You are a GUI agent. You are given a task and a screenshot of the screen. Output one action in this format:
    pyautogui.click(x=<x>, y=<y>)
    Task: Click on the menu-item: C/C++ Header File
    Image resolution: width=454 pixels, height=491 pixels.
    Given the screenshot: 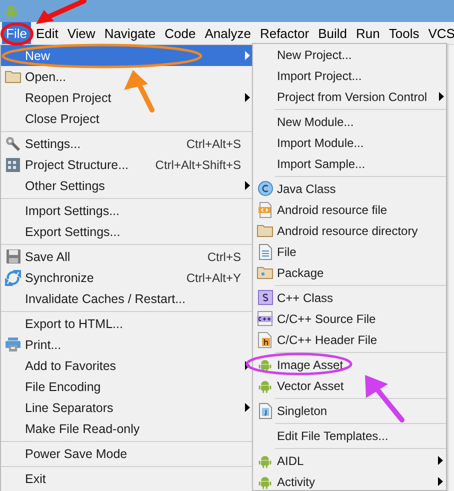 What is the action you would take?
    pyautogui.click(x=349, y=339)
    